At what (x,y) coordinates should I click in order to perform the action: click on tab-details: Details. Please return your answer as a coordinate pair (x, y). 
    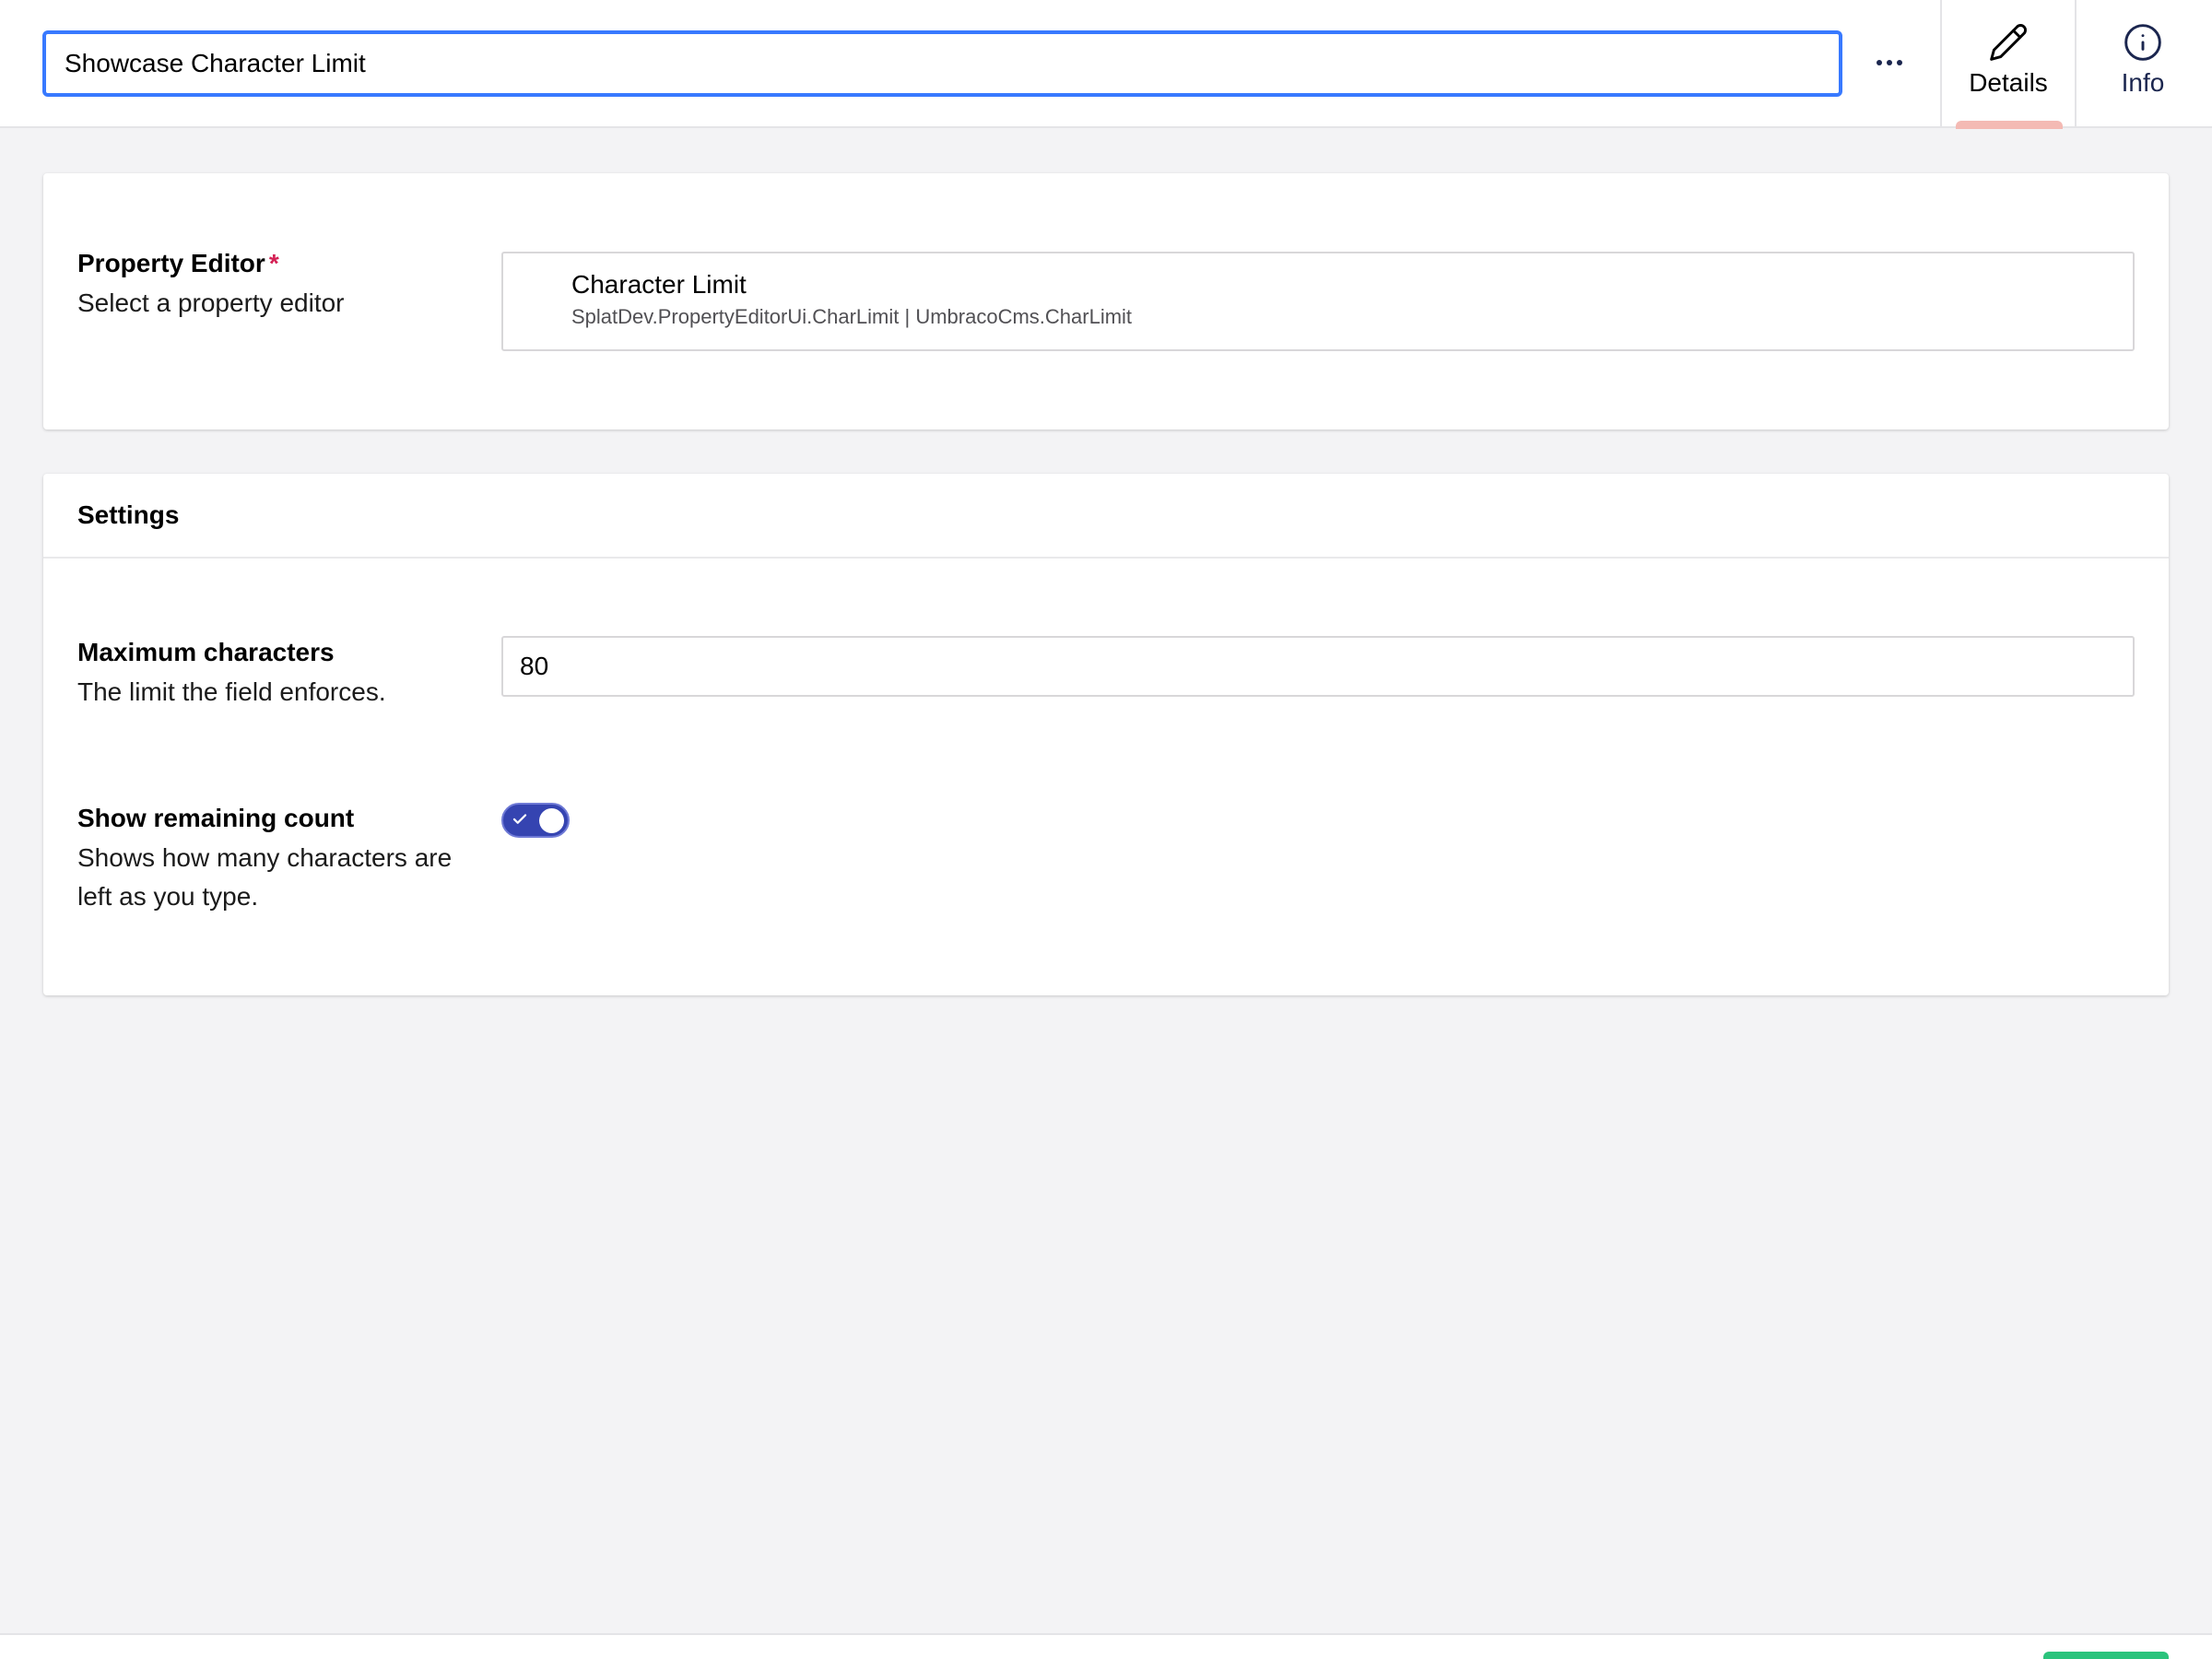
    Looking at the image, I should click on (2007, 64).